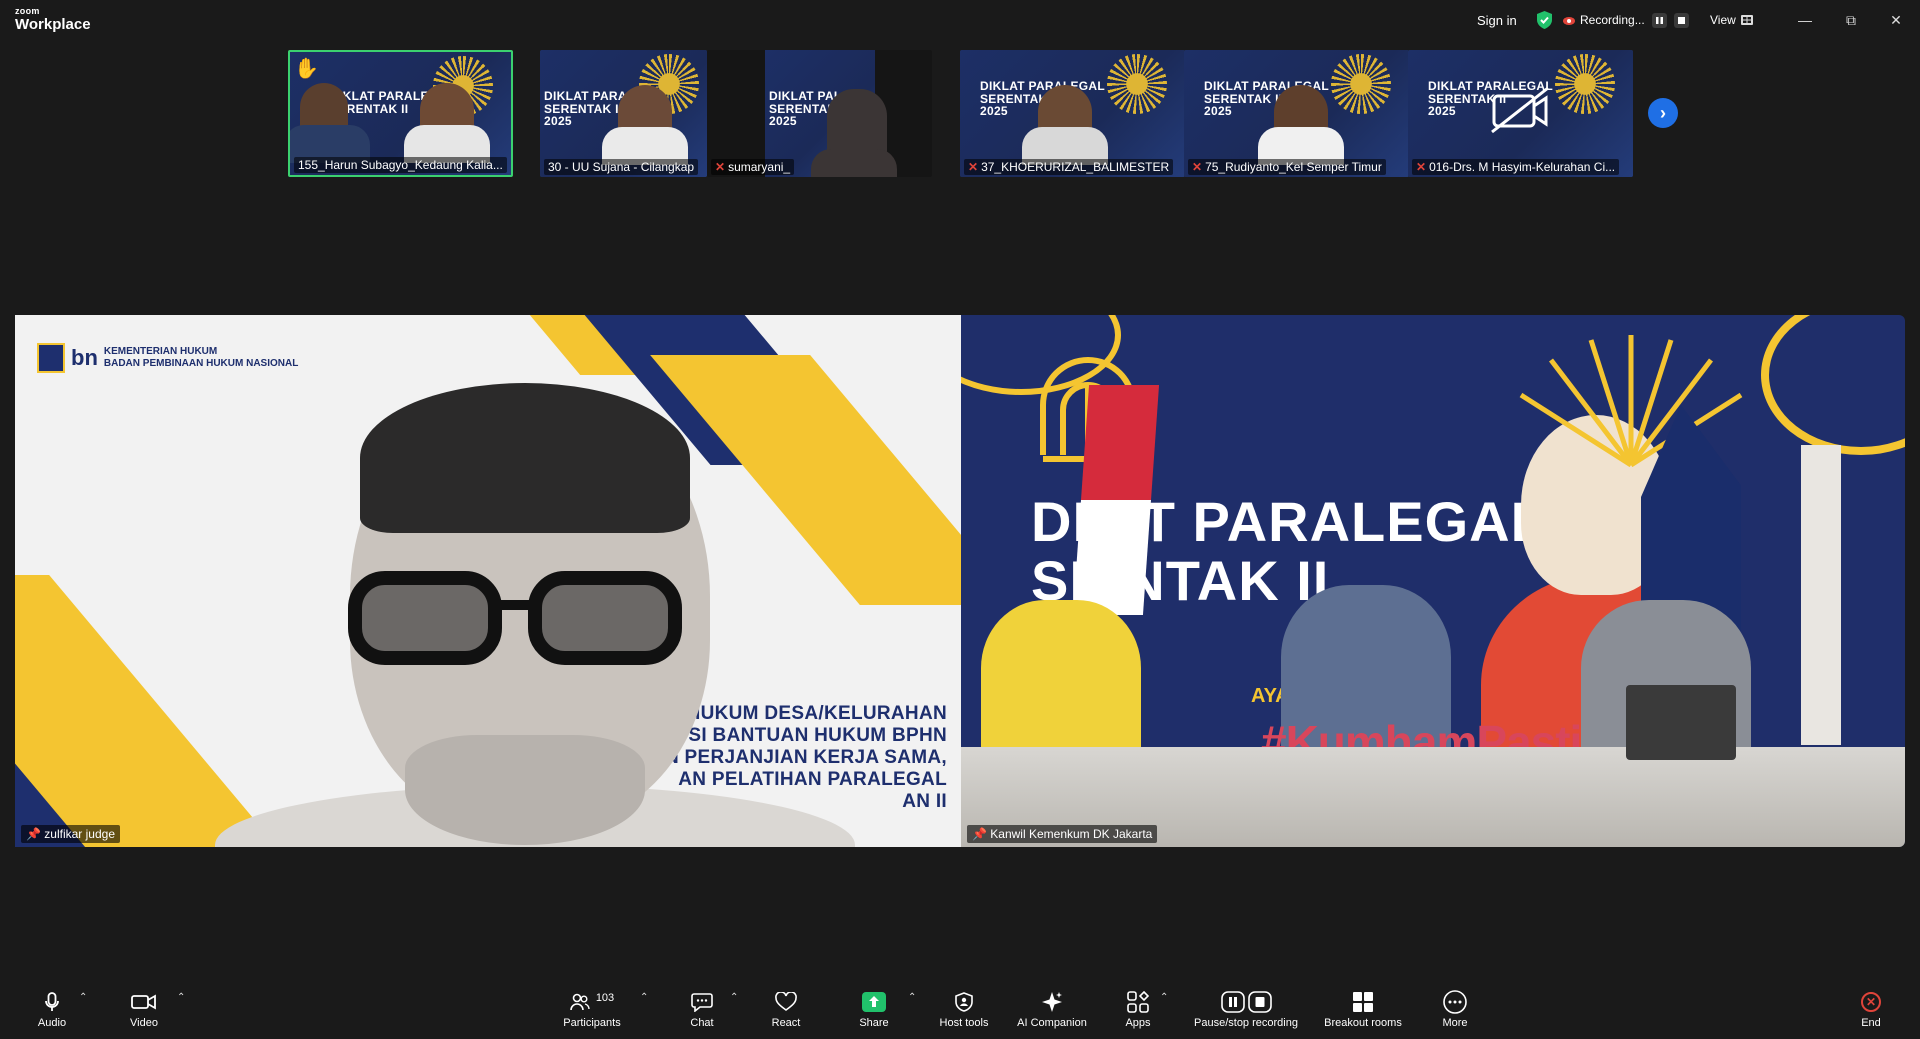  What do you see at coordinates (306, 69) in the screenshot?
I see `raised-hand-icon: ✋` at bounding box center [306, 69].